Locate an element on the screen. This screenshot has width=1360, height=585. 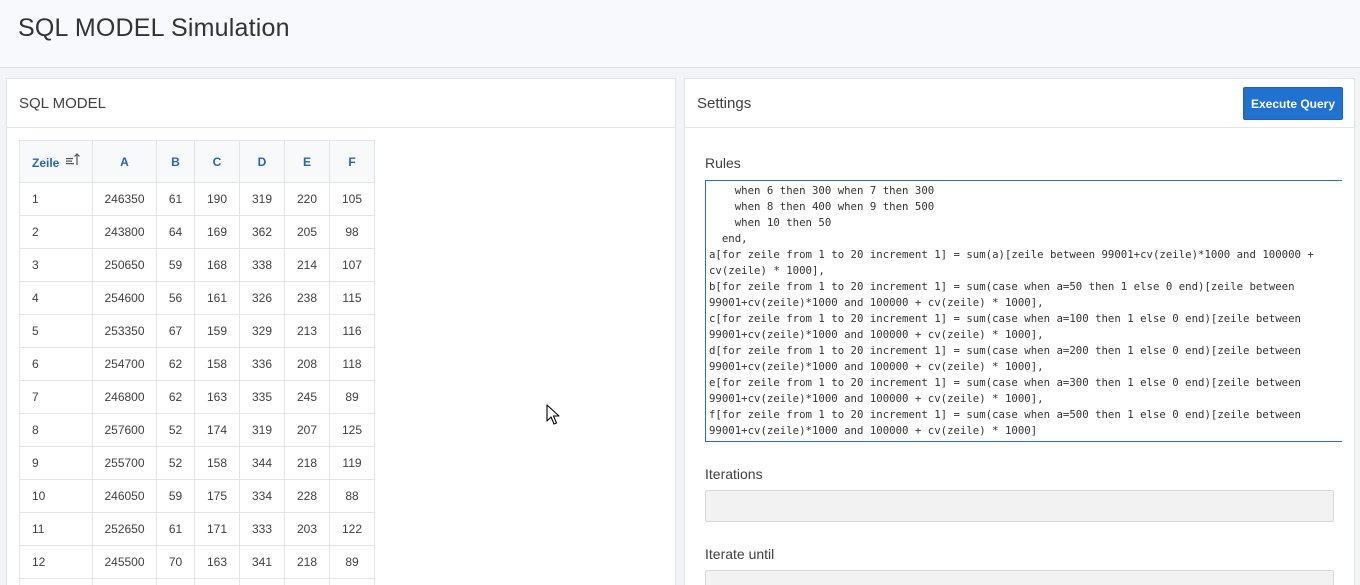
table-cell: 4 is located at coordinates (56, 298).